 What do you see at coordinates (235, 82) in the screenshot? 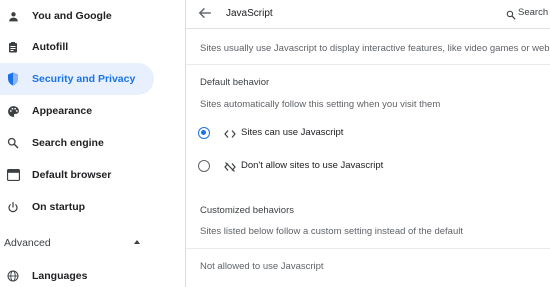
I see `default-behavior-heading: Default behavior` at bounding box center [235, 82].